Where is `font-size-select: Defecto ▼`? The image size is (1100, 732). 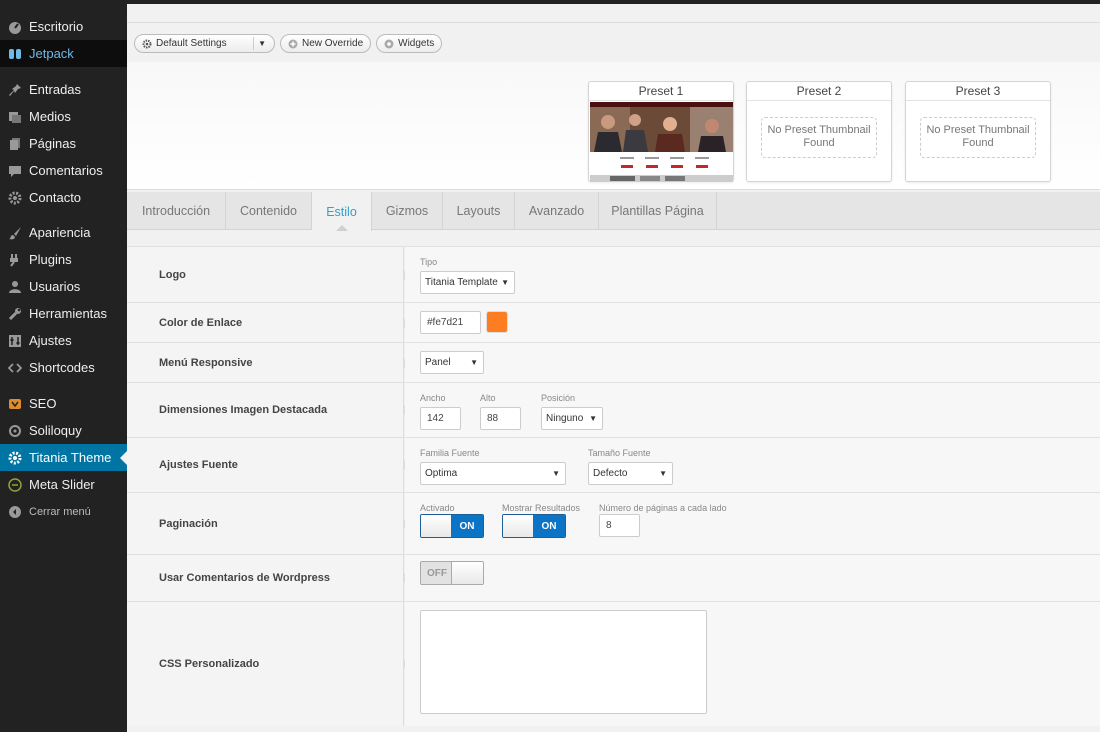
font-size-select: Defecto ▼ is located at coordinates (630, 473).